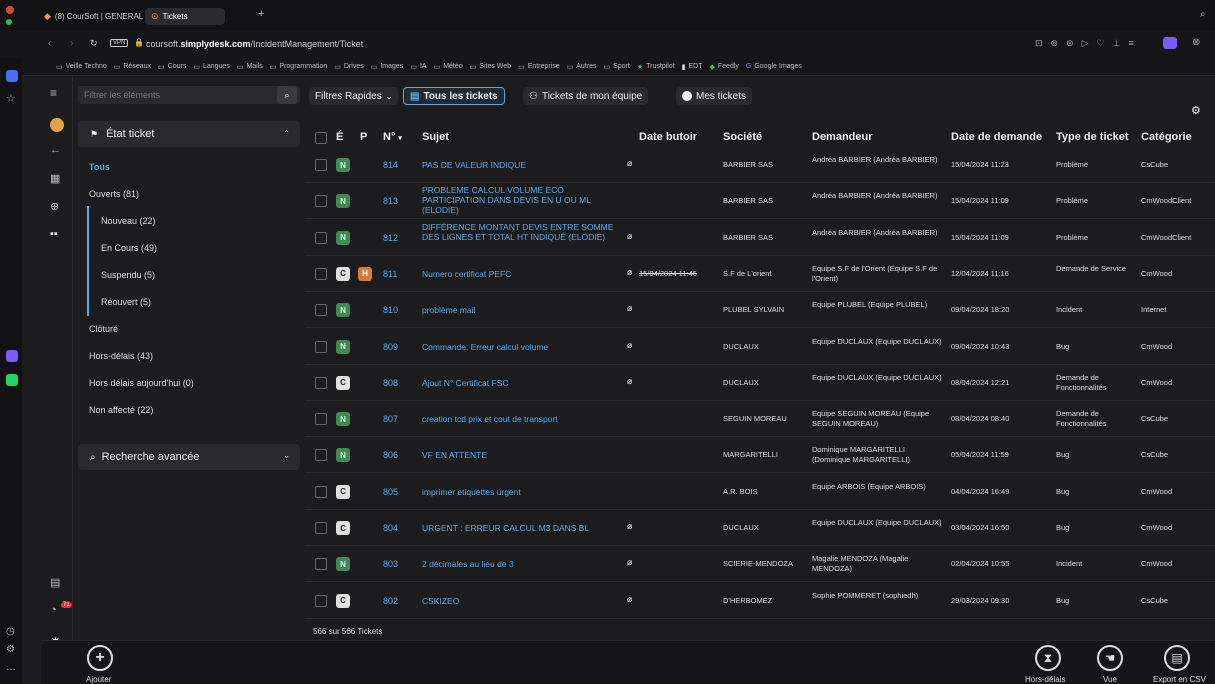 The width and height of the screenshot is (1215, 684). Describe the element at coordinates (774, 66) in the screenshot. I see `bookmark-link: G Google Images` at that location.